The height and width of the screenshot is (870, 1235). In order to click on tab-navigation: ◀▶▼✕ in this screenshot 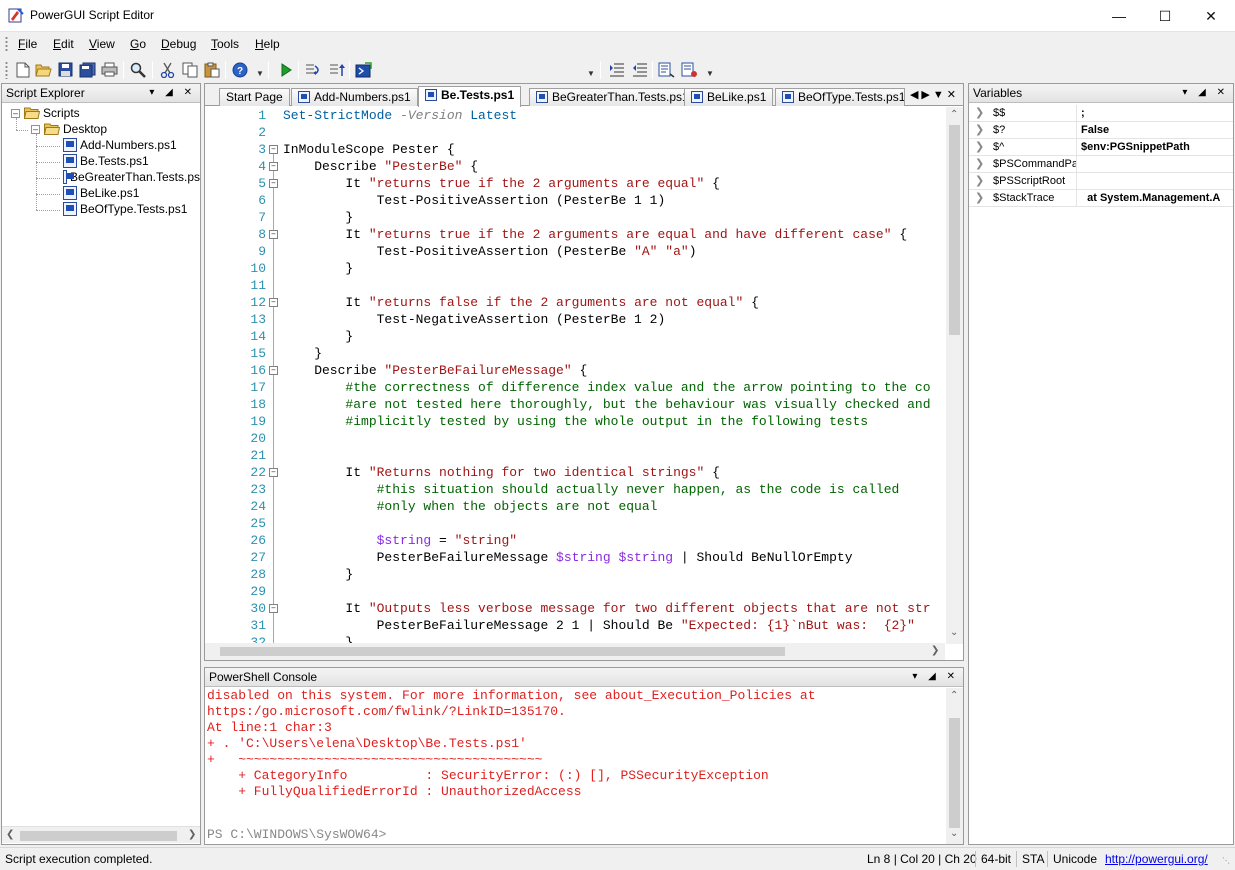, I will do `click(934, 94)`.